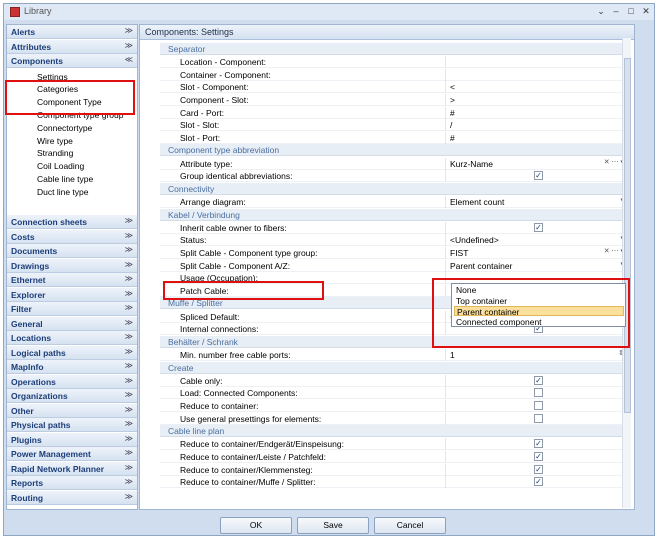 The width and height of the screenshot is (658, 539). What do you see at coordinates (72, 410) in the screenshot?
I see `sidebar-section-other: Other ≫` at bounding box center [72, 410].